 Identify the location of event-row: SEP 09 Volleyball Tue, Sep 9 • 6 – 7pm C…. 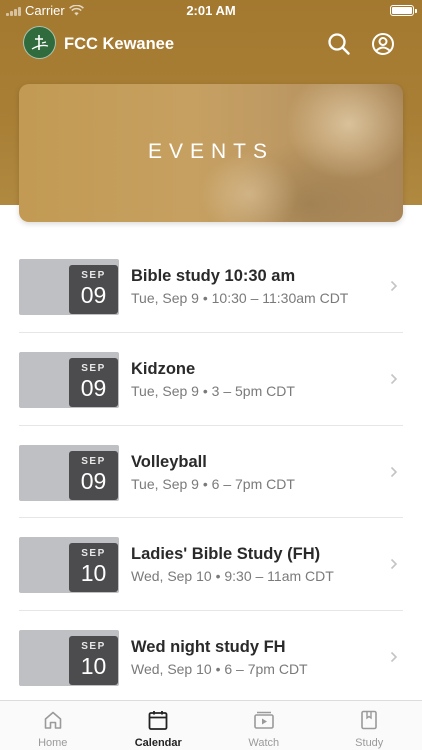
(211, 472).